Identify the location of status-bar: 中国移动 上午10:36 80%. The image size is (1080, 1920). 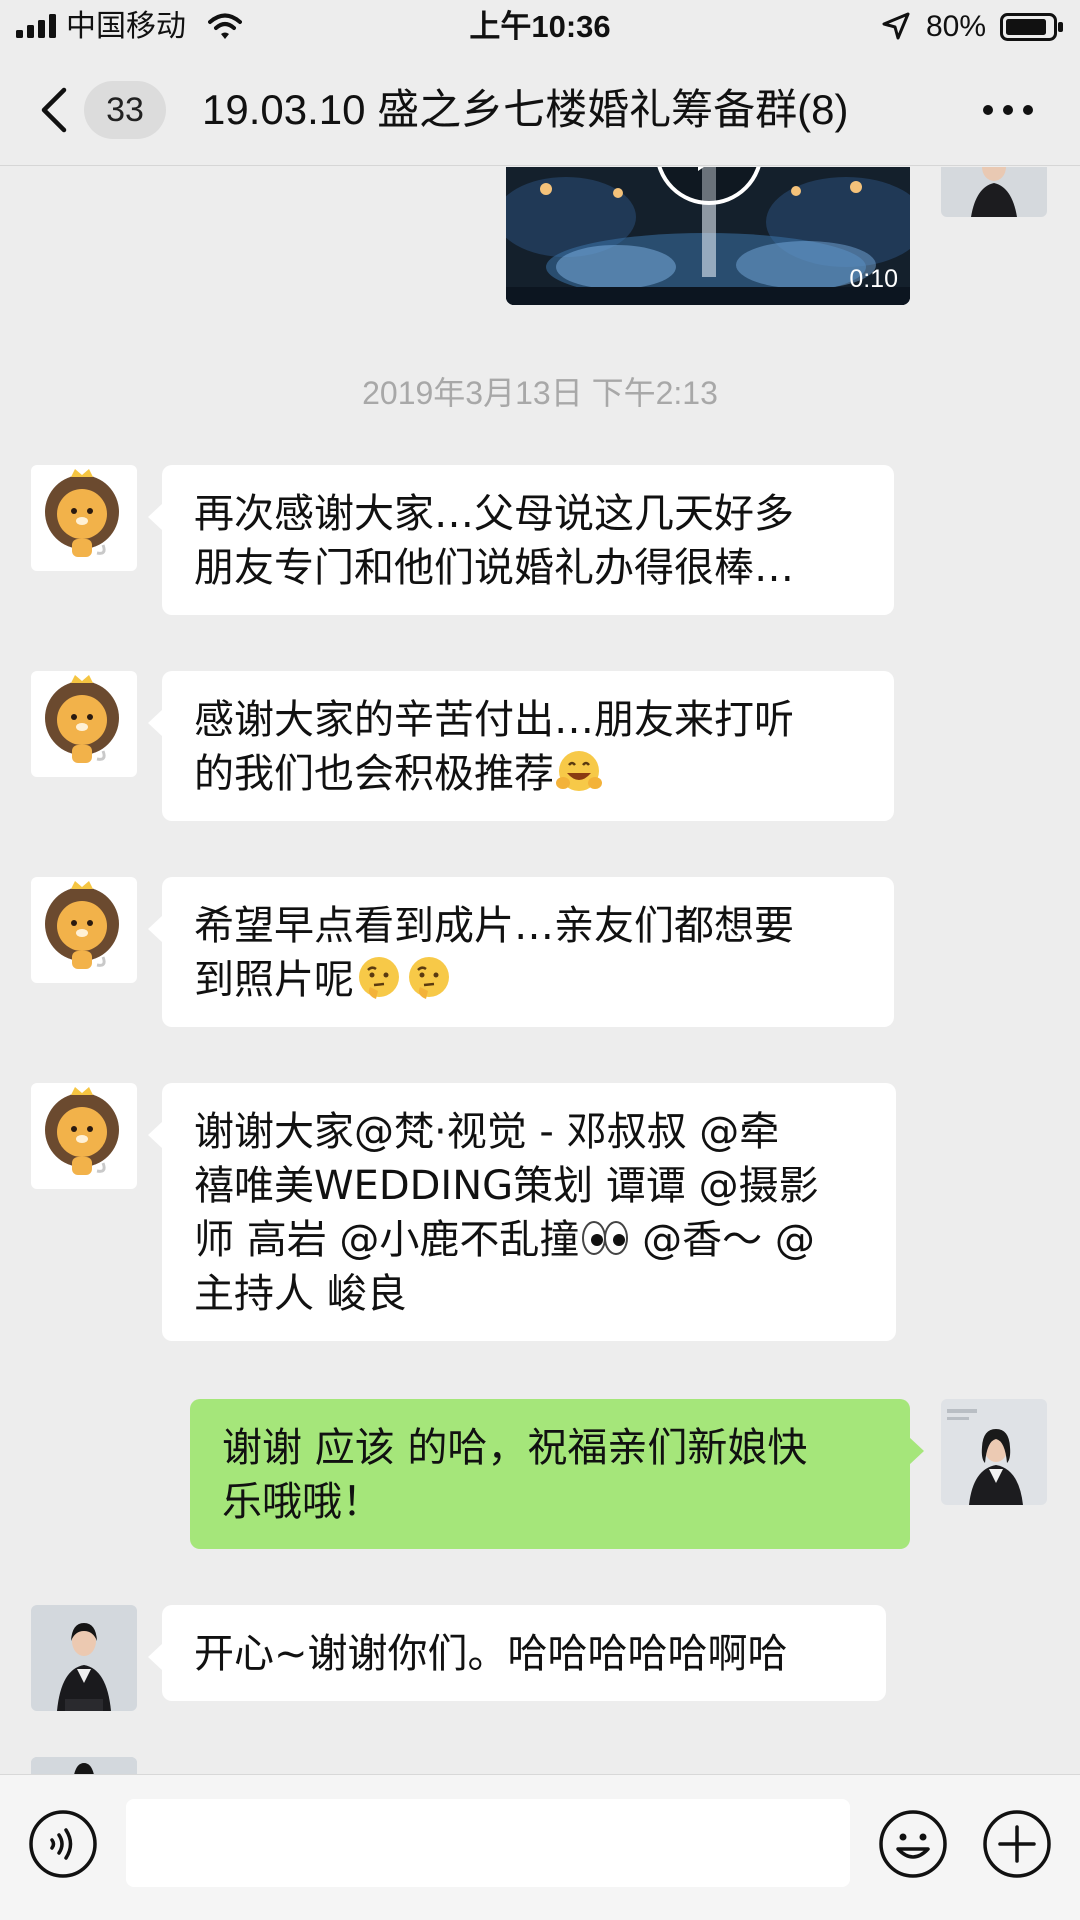
(540, 27).